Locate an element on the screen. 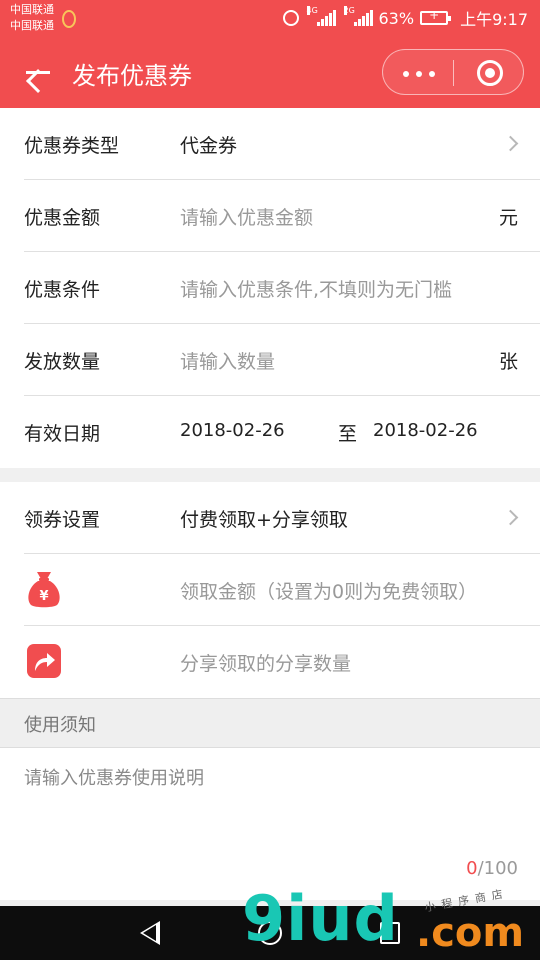  clock: 上午9:17 is located at coordinates (494, 19).